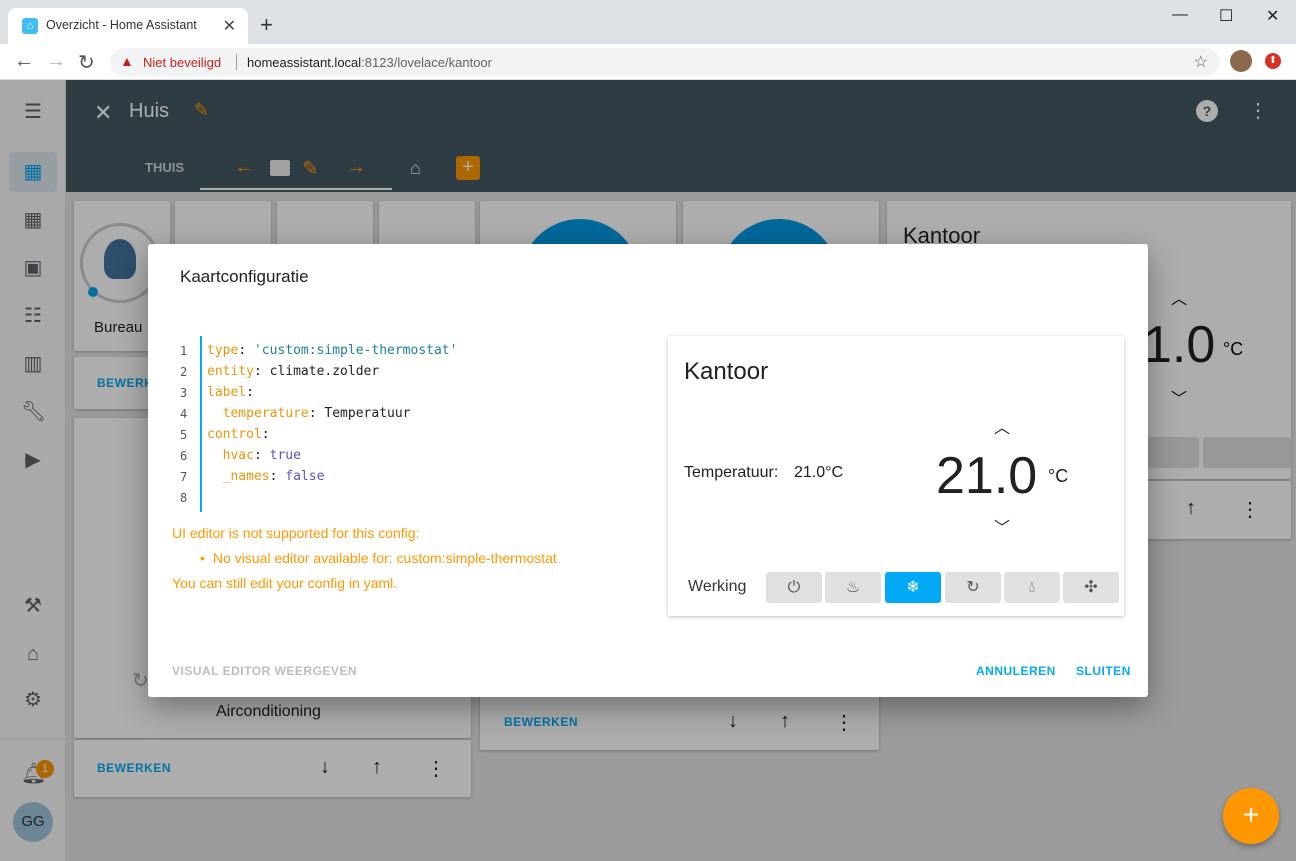  Describe the element at coordinates (182, 62) in the screenshot. I see `insecure-label: Niet beveiligd` at that location.